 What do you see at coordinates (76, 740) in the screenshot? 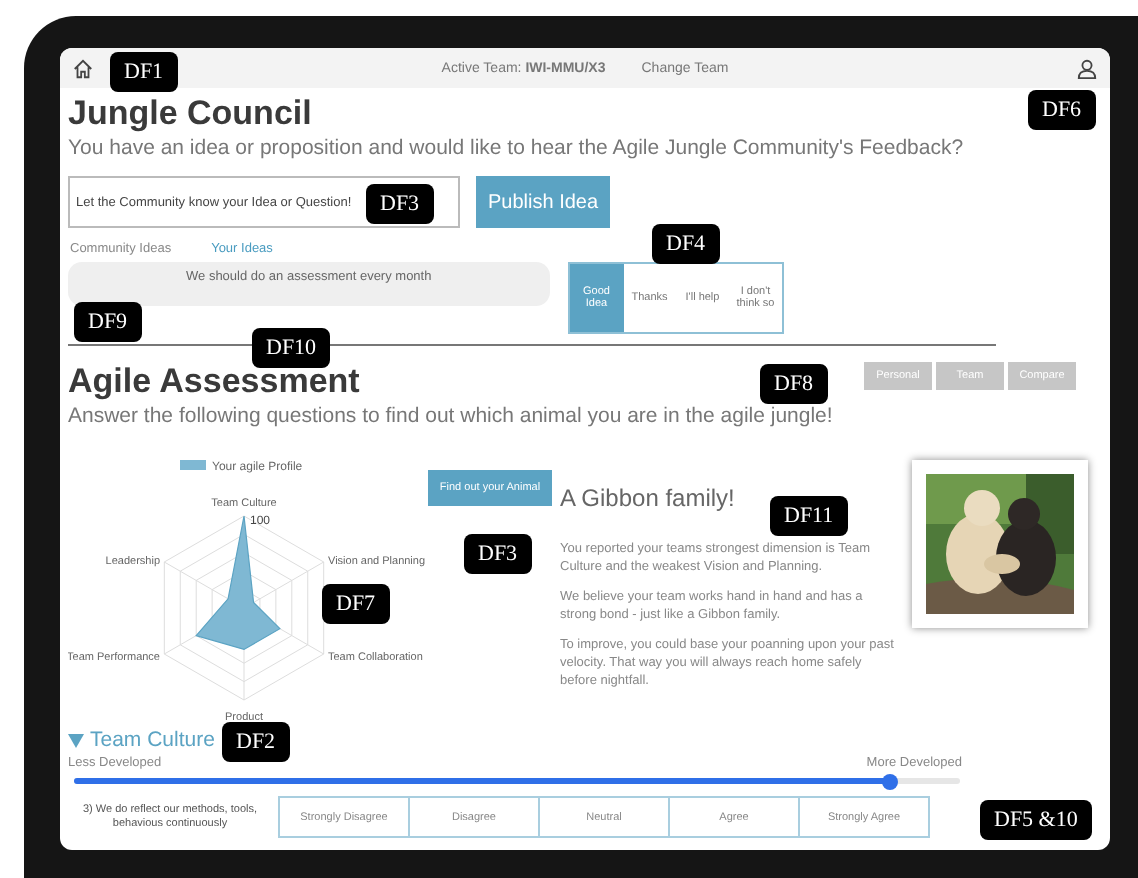
I see `triangle-icon` at bounding box center [76, 740].